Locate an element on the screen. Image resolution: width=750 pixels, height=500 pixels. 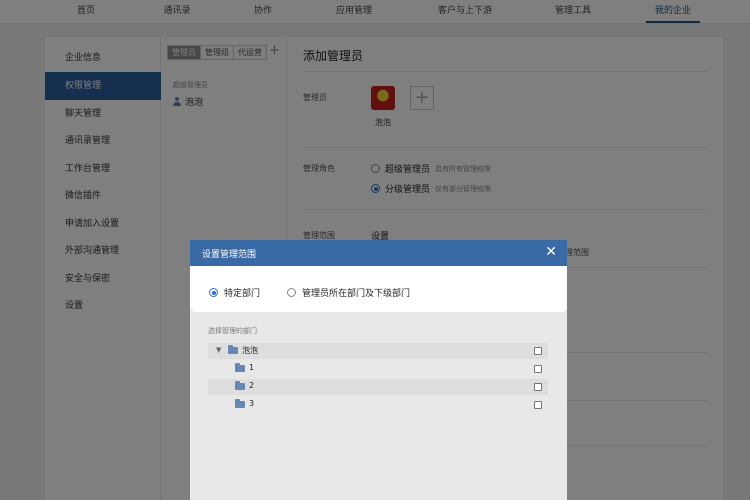
option-specific-label: 特定部门 is located at coordinates (242, 294).